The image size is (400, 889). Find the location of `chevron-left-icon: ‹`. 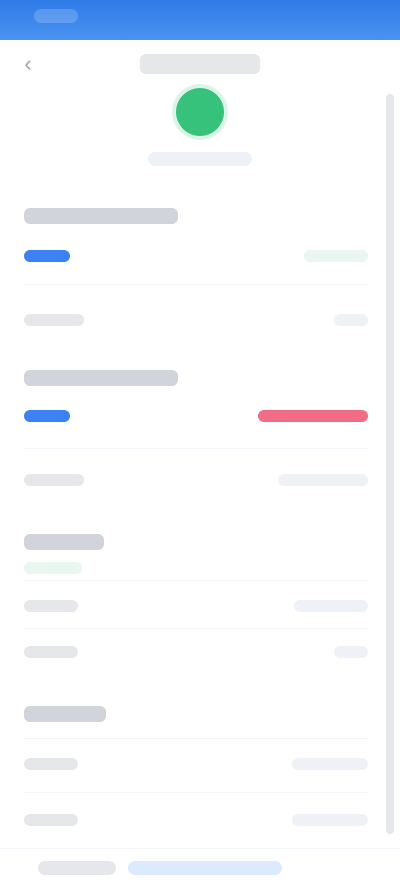

chevron-left-icon: ‹ is located at coordinates (28, 63).